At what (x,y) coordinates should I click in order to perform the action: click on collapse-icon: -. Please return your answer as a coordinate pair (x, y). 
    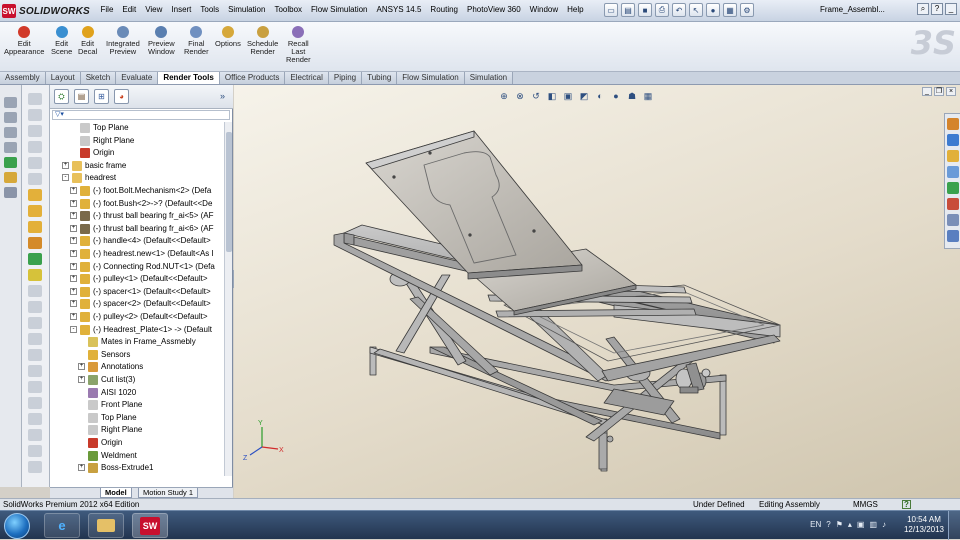
    Looking at the image, I should click on (73, 329).